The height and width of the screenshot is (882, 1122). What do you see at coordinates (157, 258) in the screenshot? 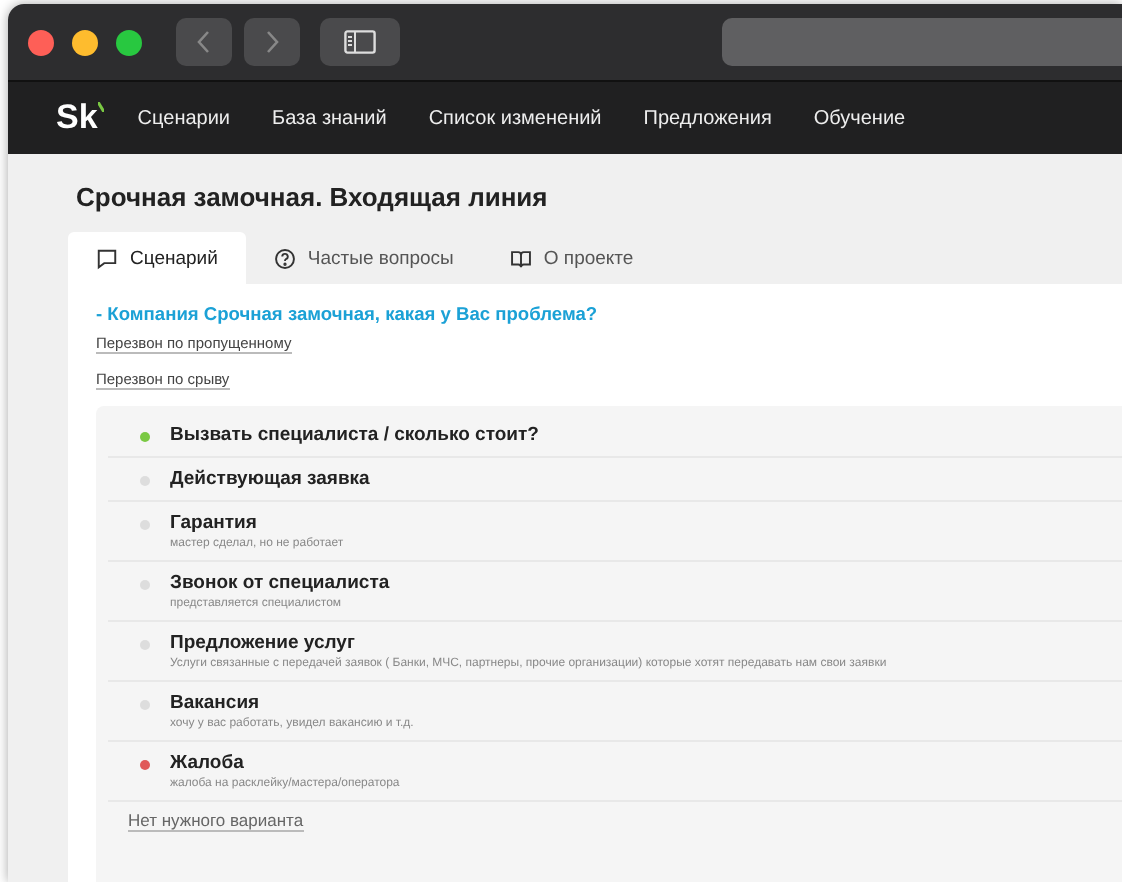
I see `tab: Сценарий` at bounding box center [157, 258].